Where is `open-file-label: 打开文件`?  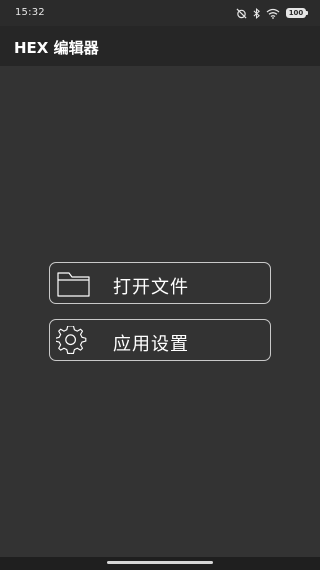
open-file-label: 打开文件 is located at coordinates (151, 287).